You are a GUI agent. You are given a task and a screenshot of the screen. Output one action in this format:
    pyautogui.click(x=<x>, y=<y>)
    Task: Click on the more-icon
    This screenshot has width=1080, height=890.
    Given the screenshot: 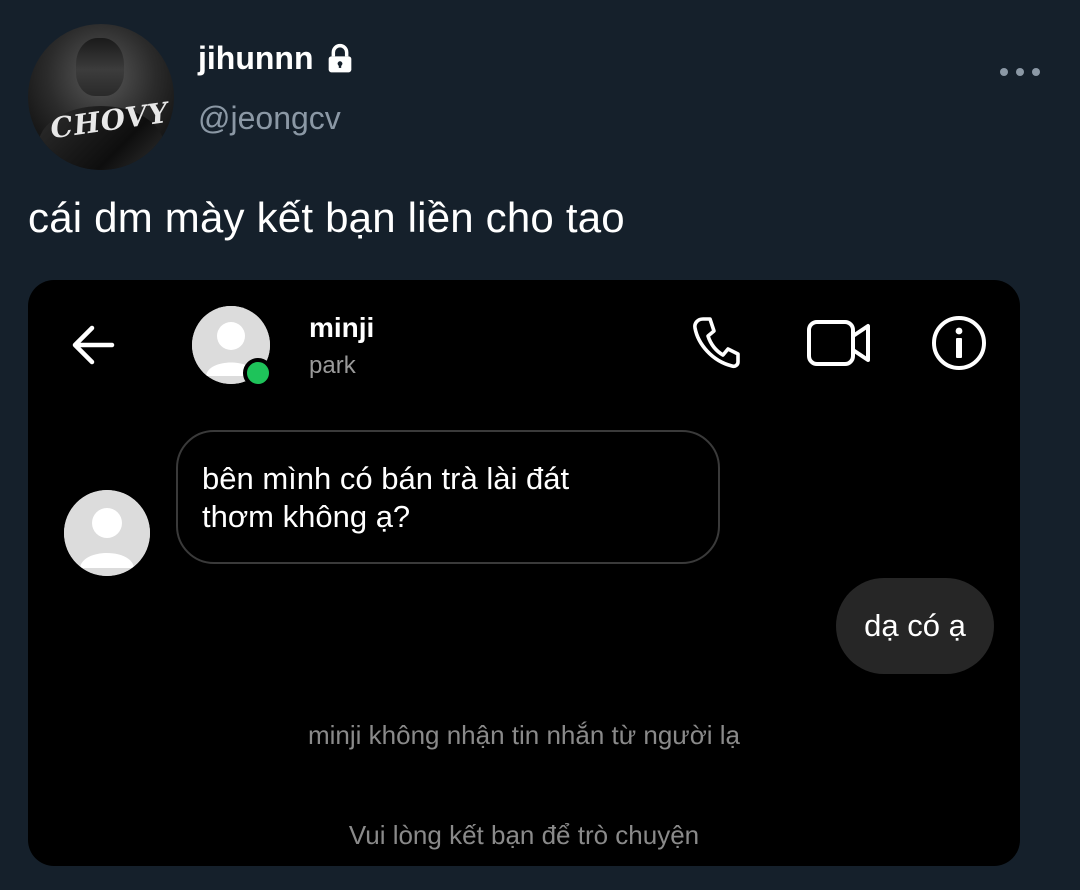 What is the action you would take?
    pyautogui.click(x=1020, y=72)
    